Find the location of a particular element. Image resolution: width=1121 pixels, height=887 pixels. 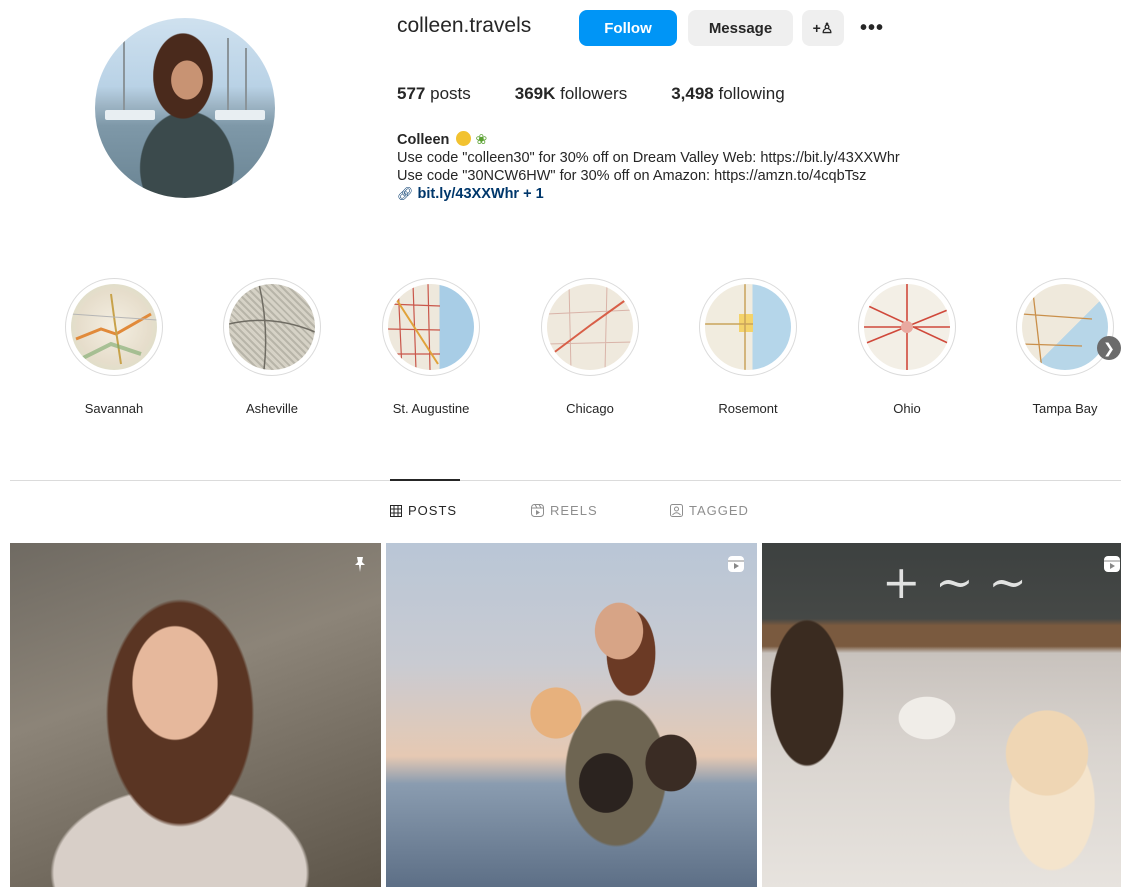

highlight-label: St. Augustine is located at coordinates (431, 408).